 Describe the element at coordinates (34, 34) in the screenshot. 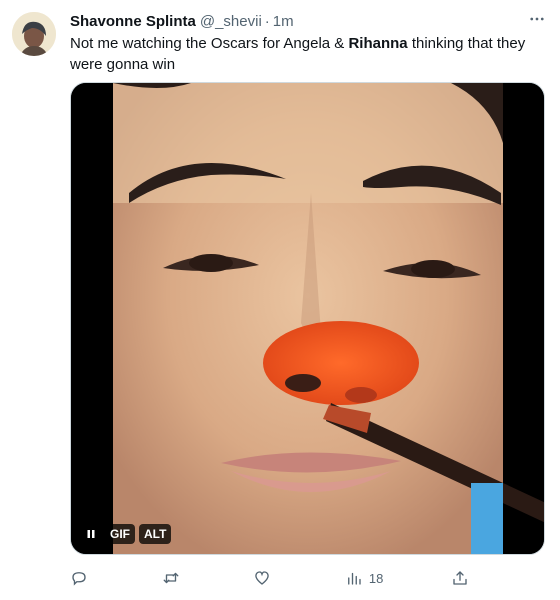

I see `avatar` at that location.